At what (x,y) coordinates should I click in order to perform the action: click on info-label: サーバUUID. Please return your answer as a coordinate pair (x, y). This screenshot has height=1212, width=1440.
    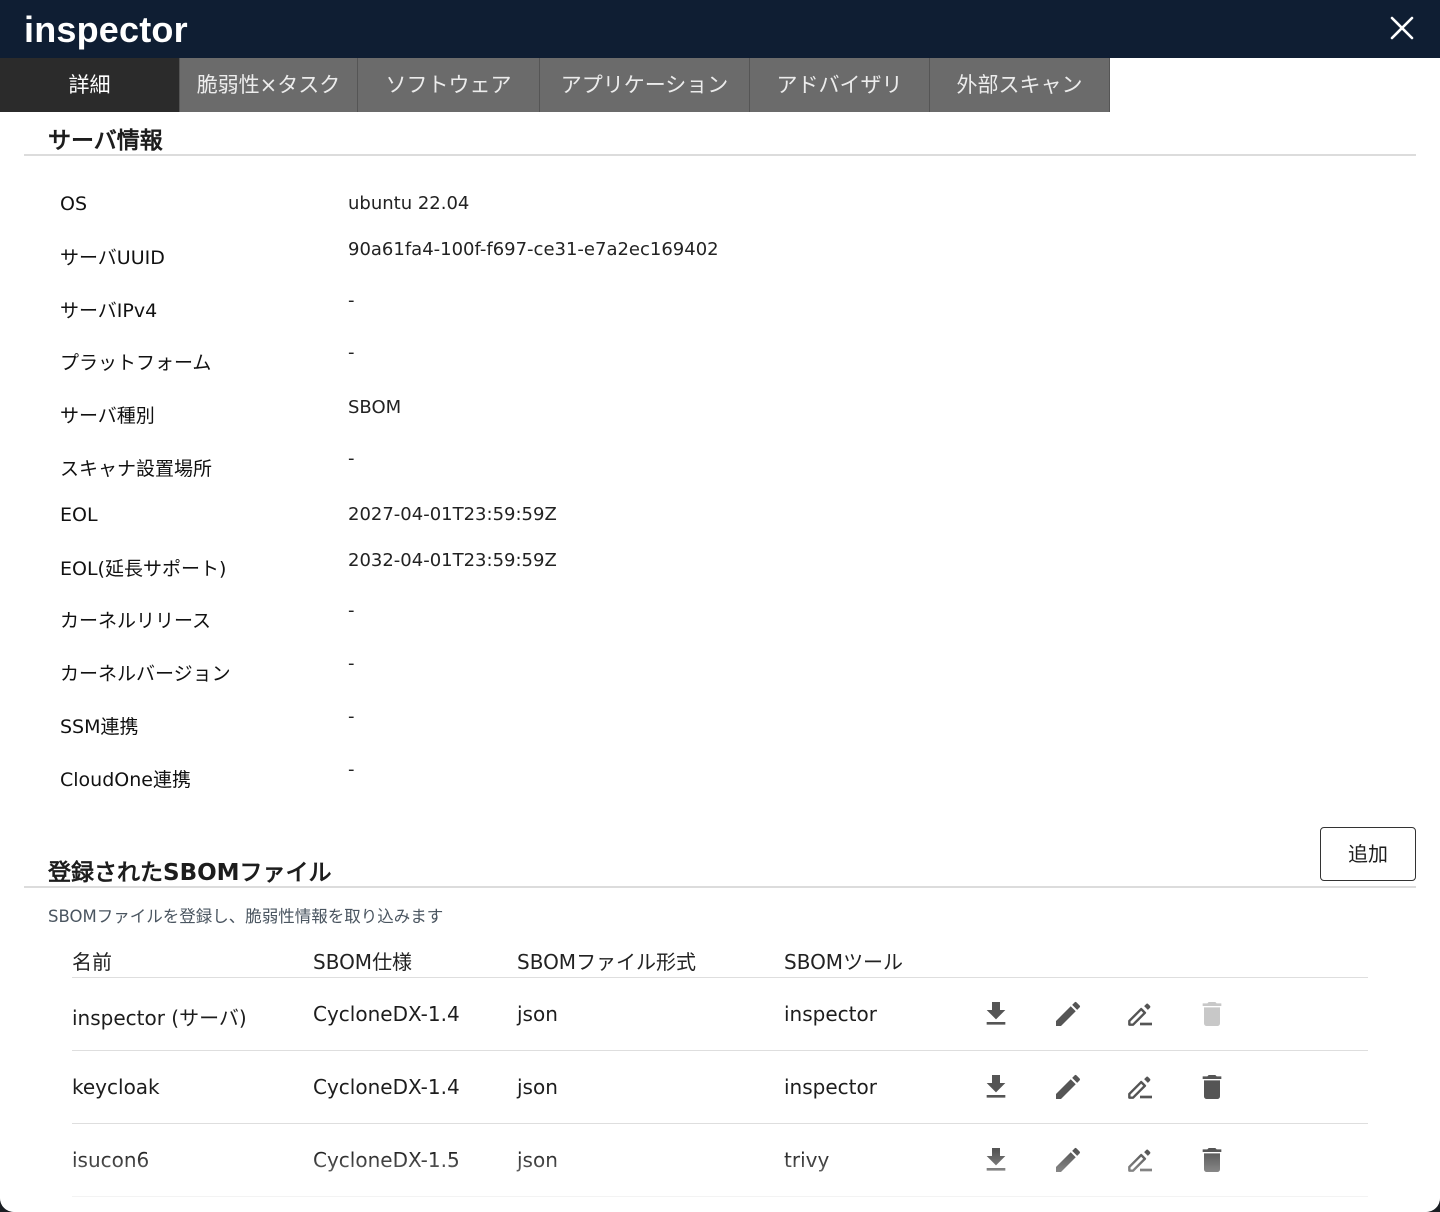
    Looking at the image, I should click on (112, 258).